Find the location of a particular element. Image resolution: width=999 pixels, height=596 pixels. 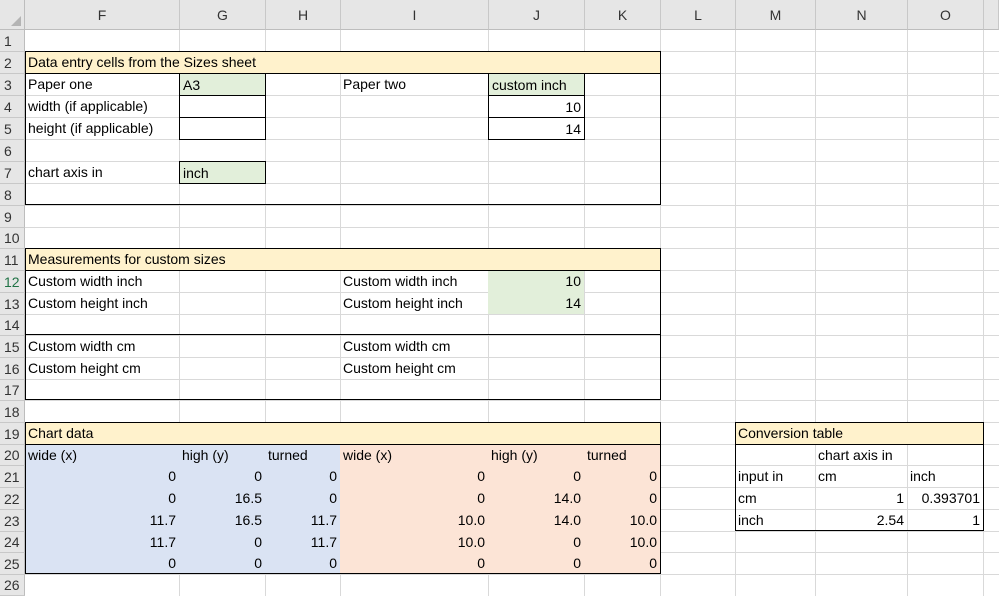

paper-two-high-y-header: high (y) is located at coordinates (536, 454).